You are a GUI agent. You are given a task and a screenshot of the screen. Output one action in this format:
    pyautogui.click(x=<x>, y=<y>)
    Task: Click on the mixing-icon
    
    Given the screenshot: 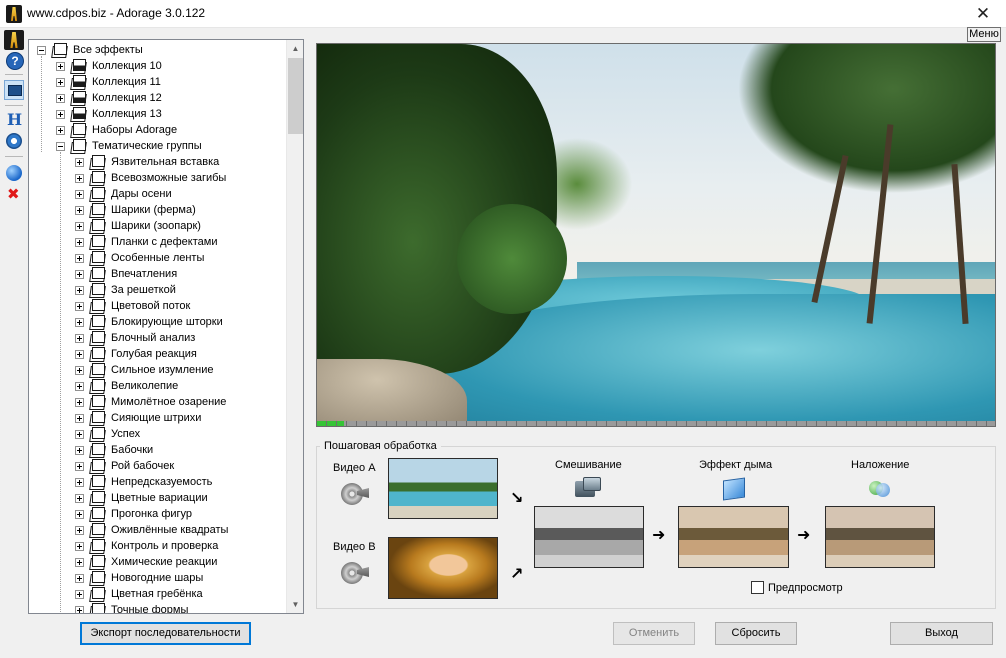 What is the action you would take?
    pyautogui.click(x=588, y=488)
    